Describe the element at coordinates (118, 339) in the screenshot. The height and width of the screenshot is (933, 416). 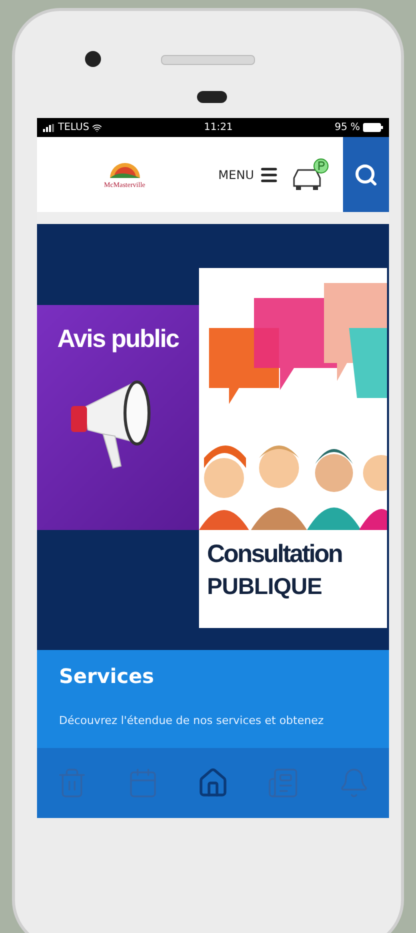
I see `banner-title: Avis public` at that location.